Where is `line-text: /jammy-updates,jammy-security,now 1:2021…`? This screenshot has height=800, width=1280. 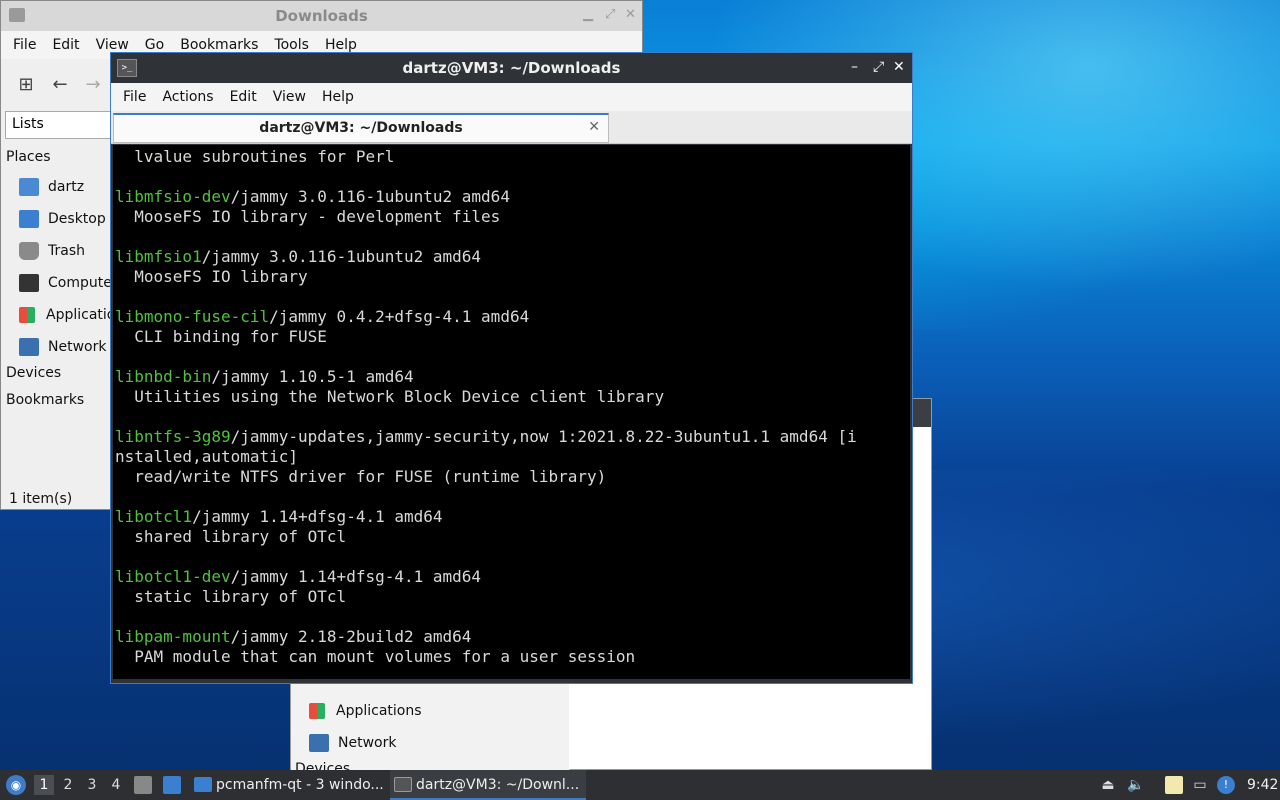 line-text: /jammy-updates,jammy-security,now 1:2021… is located at coordinates (543, 436).